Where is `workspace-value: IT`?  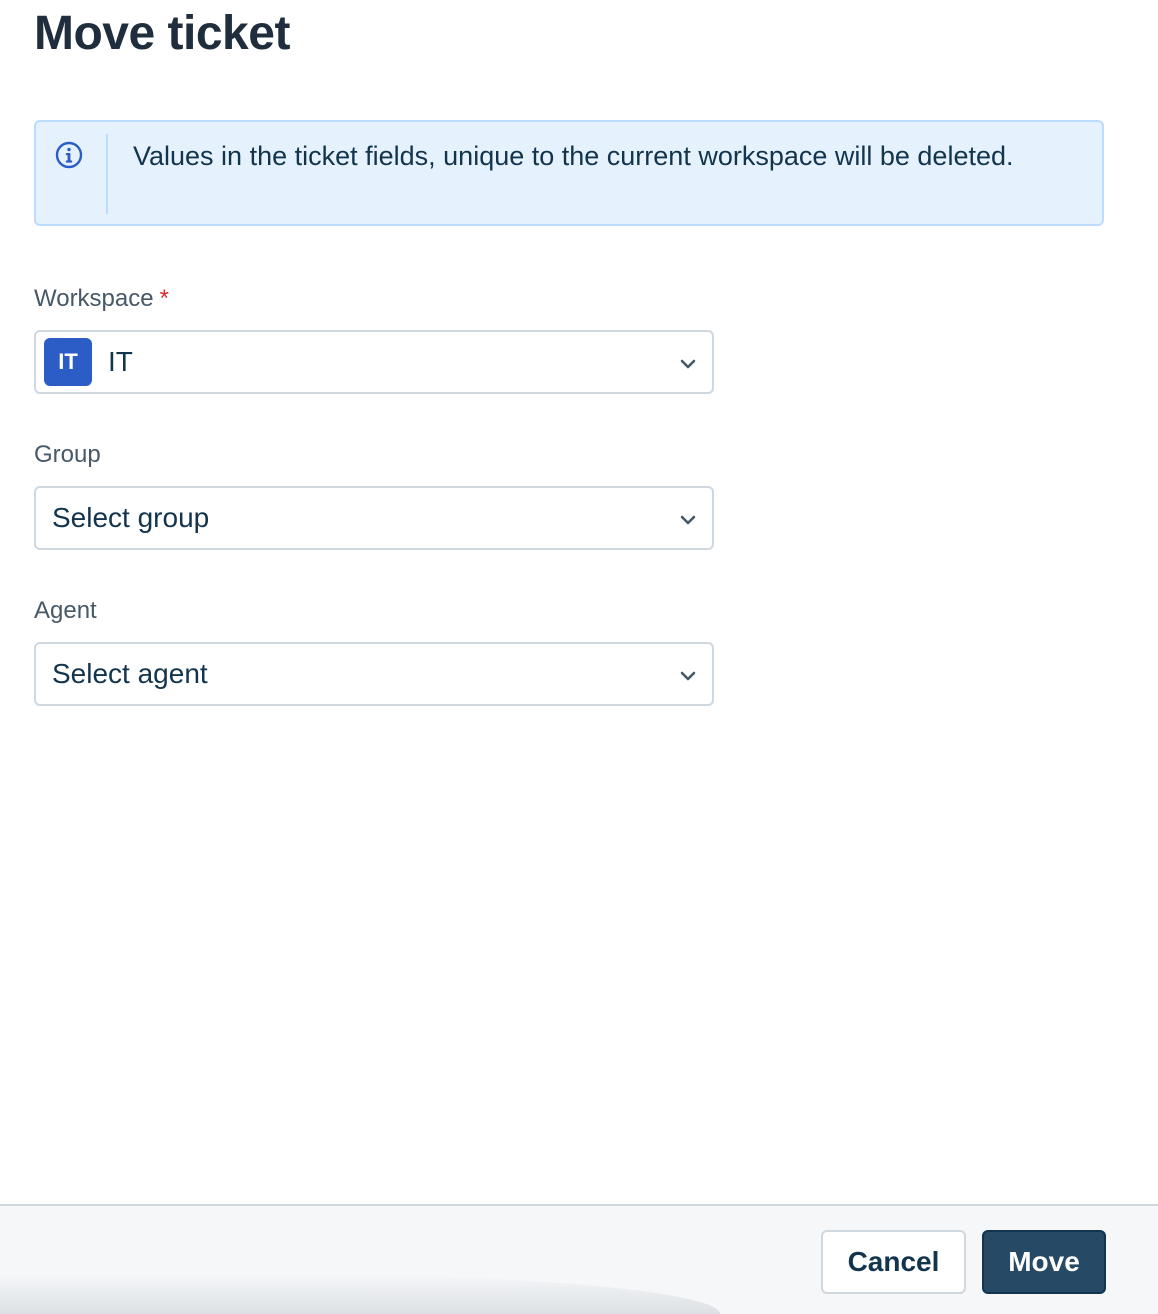 workspace-value: IT is located at coordinates (120, 361).